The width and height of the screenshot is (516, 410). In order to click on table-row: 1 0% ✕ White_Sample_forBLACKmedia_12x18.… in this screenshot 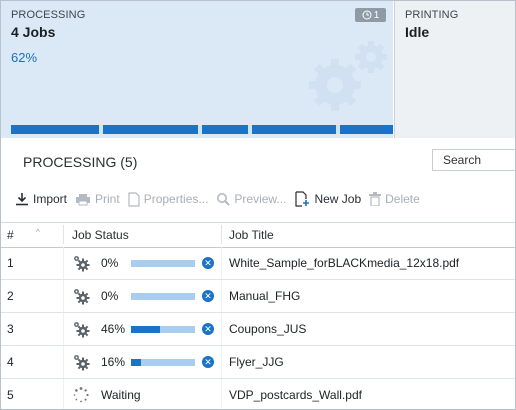, I will do `click(258, 263)`.